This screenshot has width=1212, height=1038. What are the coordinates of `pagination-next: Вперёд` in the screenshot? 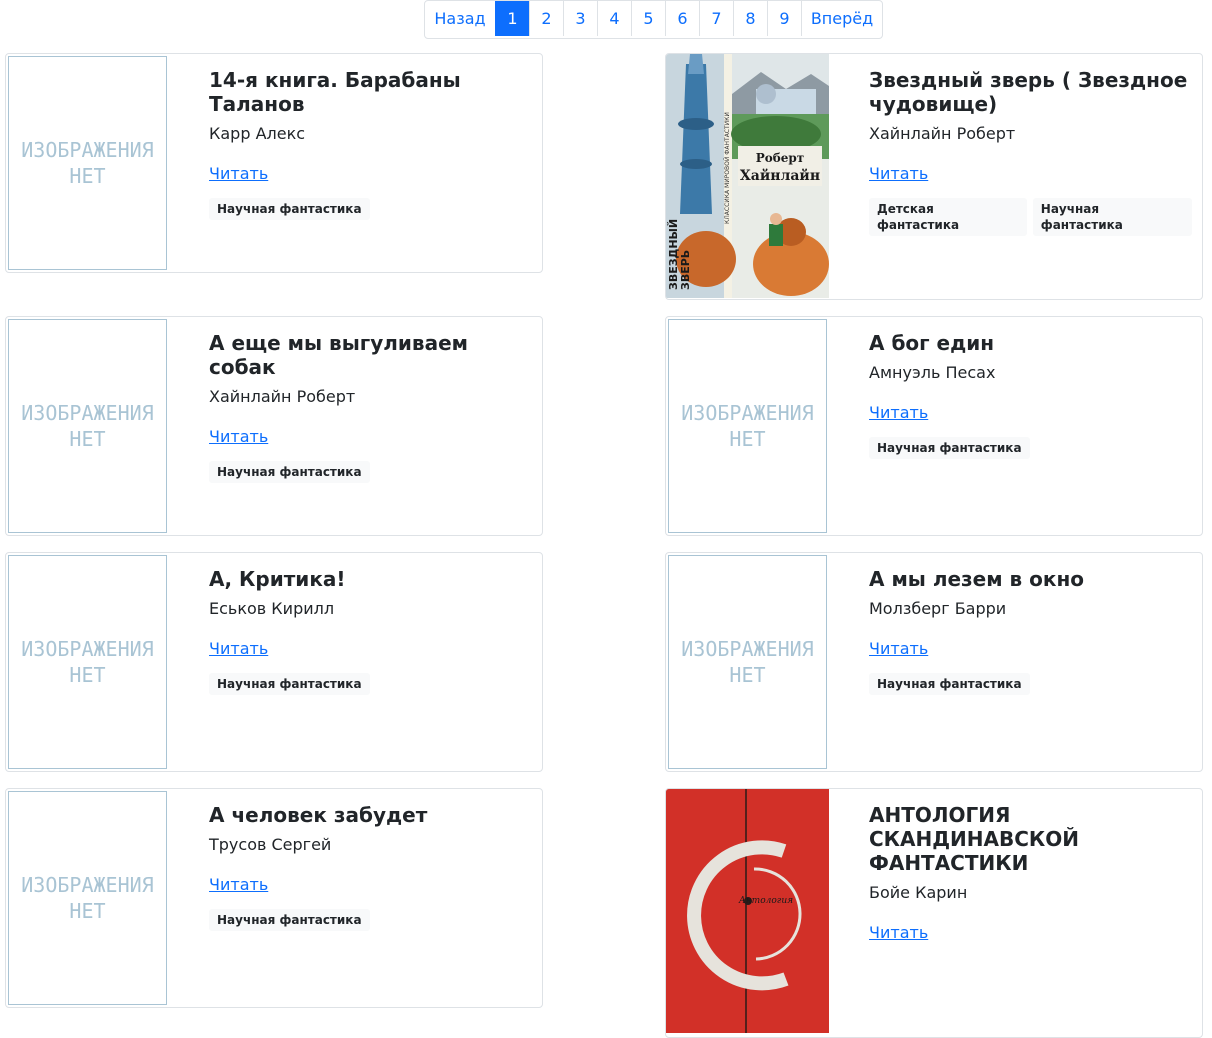 It's located at (841, 18).